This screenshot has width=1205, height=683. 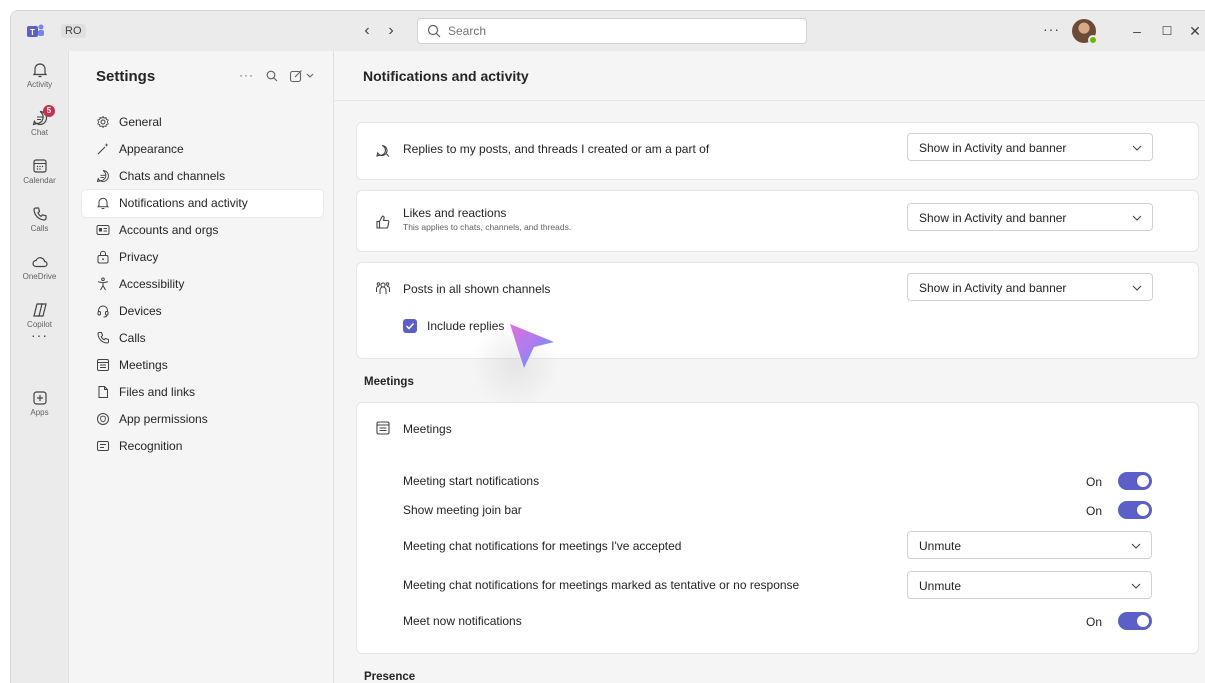 I want to click on svg-text: T, so click(x=32, y=32).